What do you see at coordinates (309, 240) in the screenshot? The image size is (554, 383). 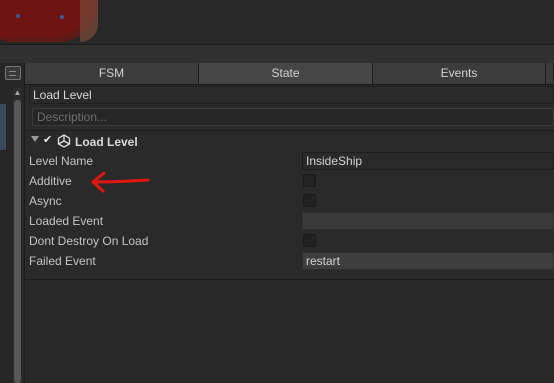 I see `dont-destroy-on-load-checkbox` at bounding box center [309, 240].